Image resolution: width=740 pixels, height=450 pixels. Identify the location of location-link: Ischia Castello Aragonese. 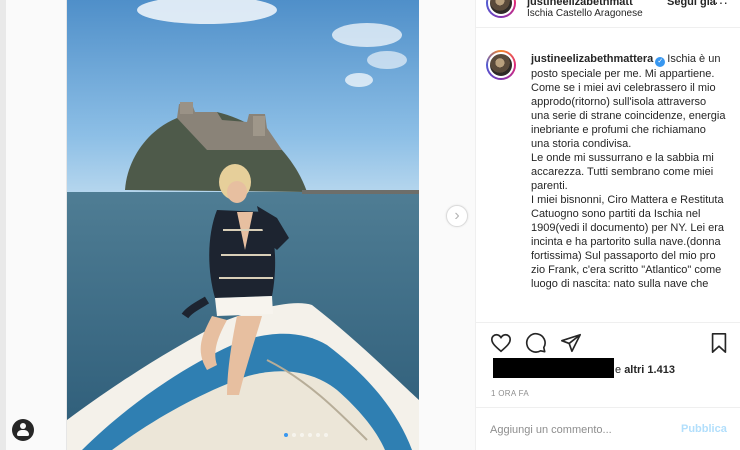
(585, 13).